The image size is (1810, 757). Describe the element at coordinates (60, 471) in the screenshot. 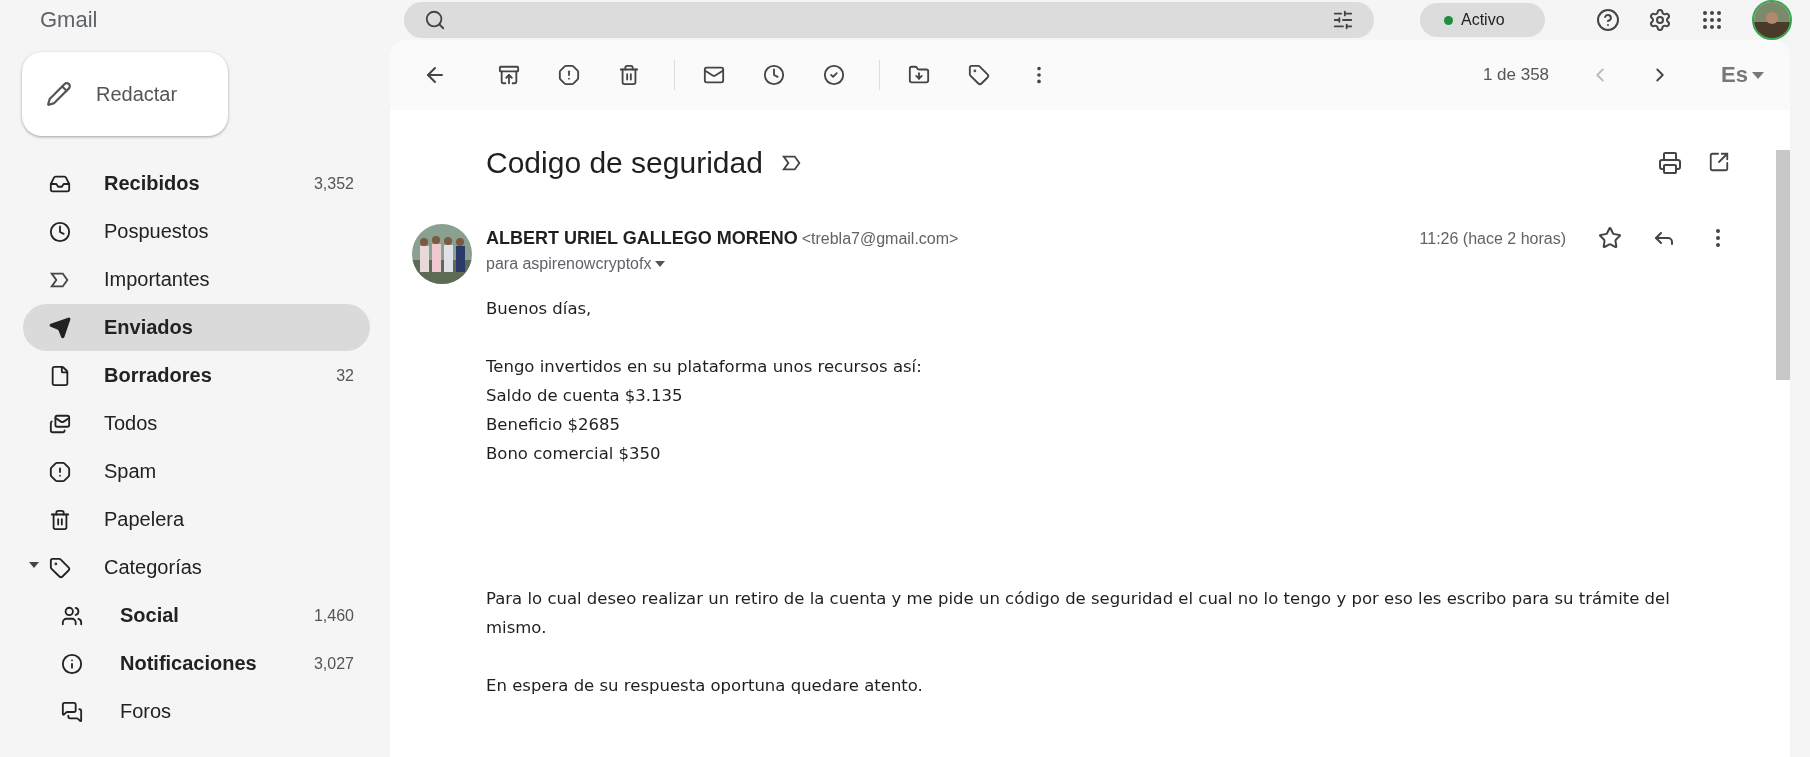

I see `alert-icon` at that location.